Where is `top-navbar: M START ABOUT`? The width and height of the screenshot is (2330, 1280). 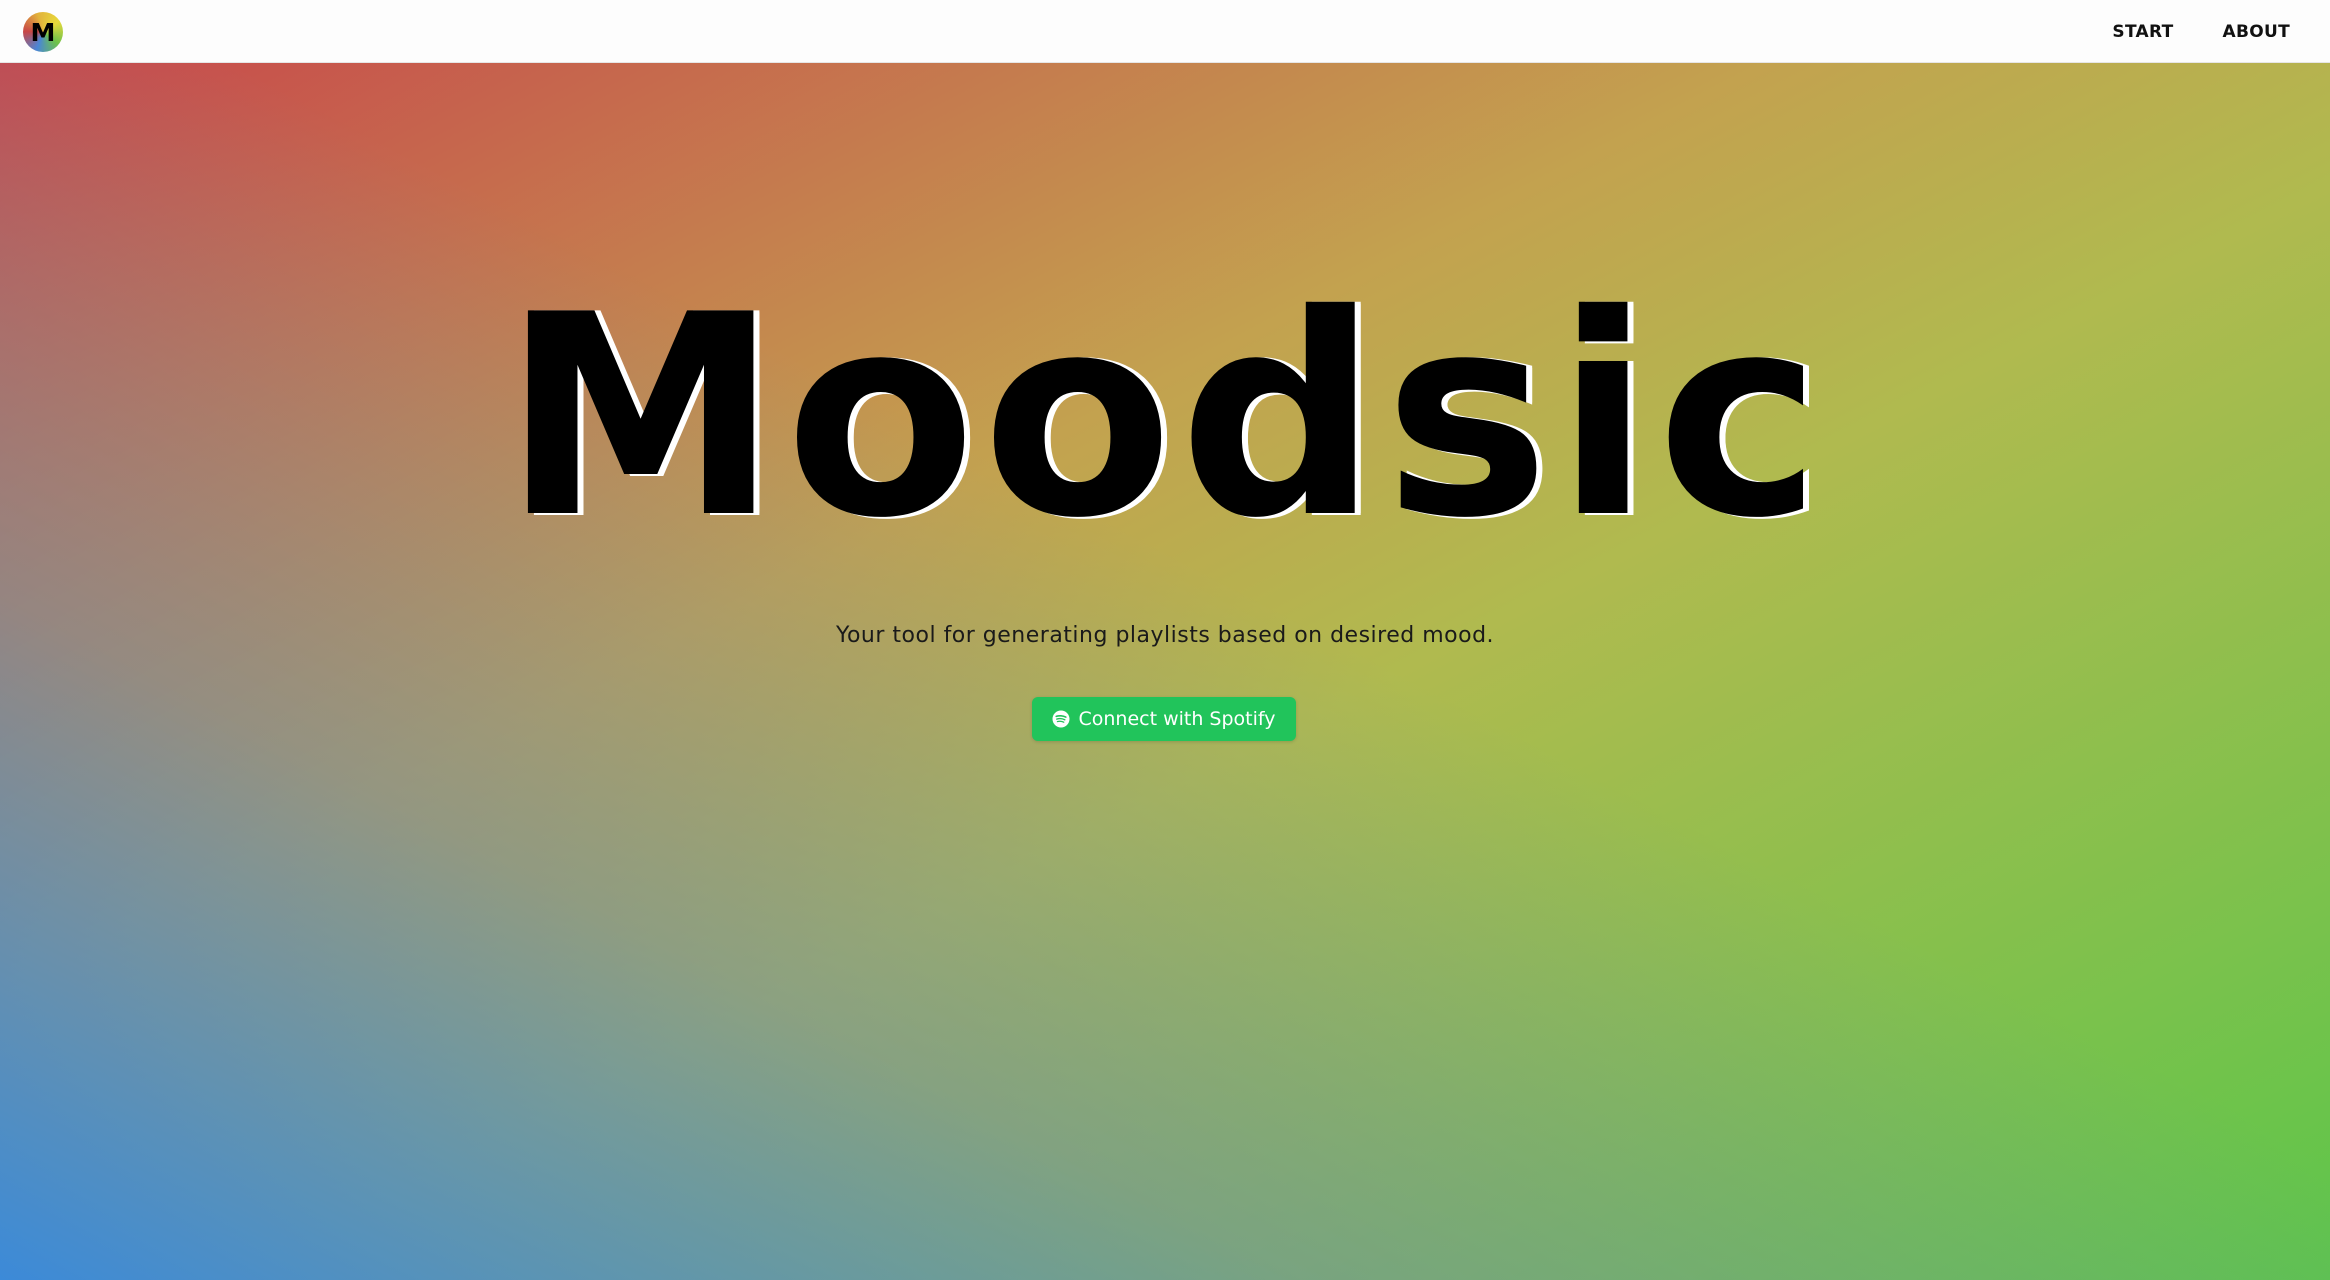
top-navbar: M START ABOUT is located at coordinates (1165, 31).